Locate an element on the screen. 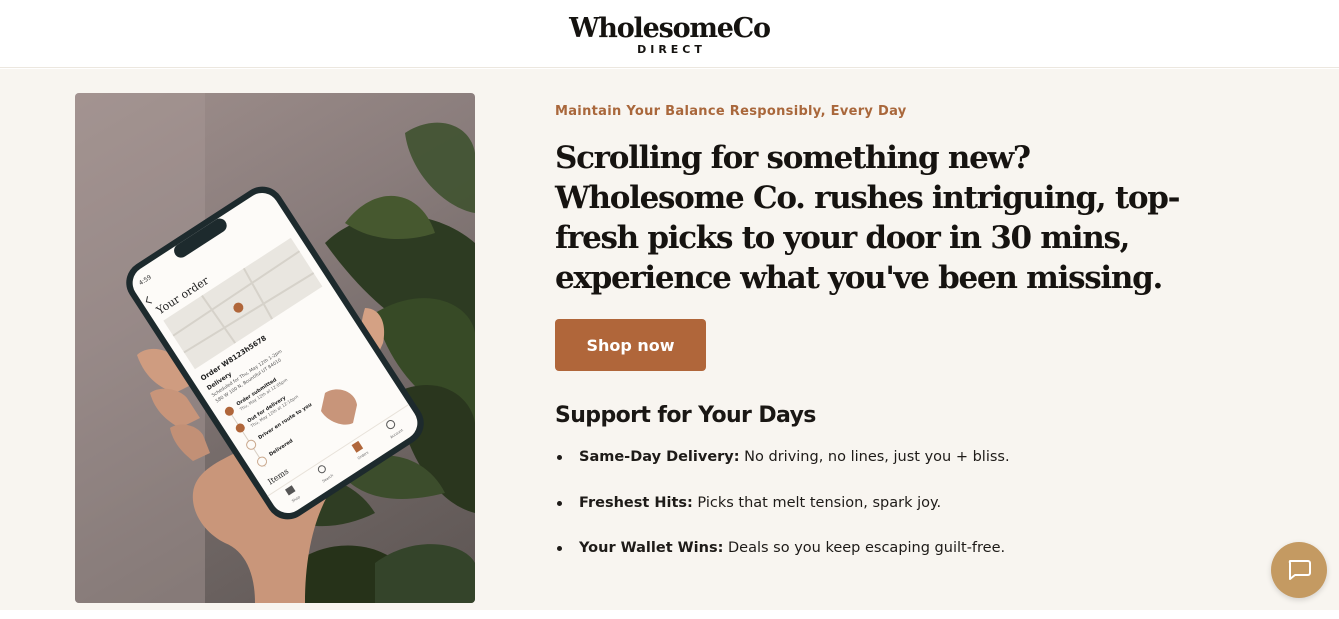 This screenshot has height=619, width=1339. site-header: WholesomeCo DIRECT is located at coordinates (669, 34).